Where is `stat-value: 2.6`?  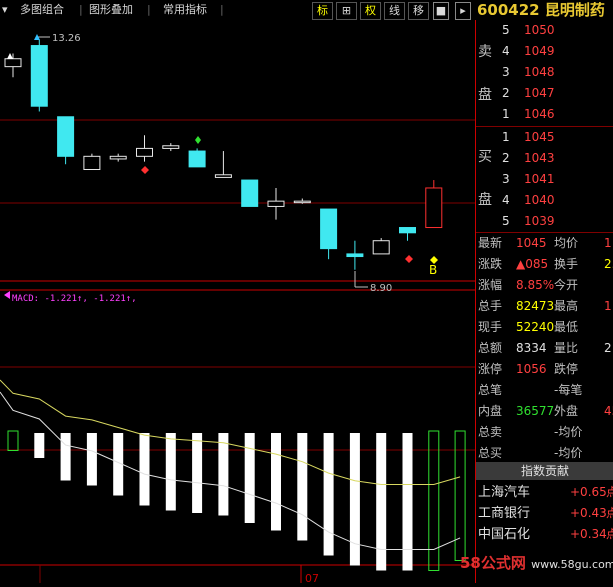
stat-value: 2.6 is located at coordinates (608, 264).